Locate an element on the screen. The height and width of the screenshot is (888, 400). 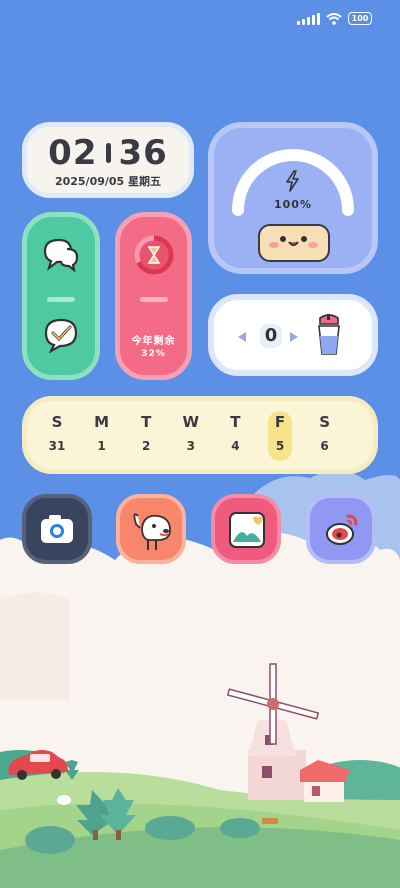
drink-counter-widget: 0 is located at coordinates (293, 335).